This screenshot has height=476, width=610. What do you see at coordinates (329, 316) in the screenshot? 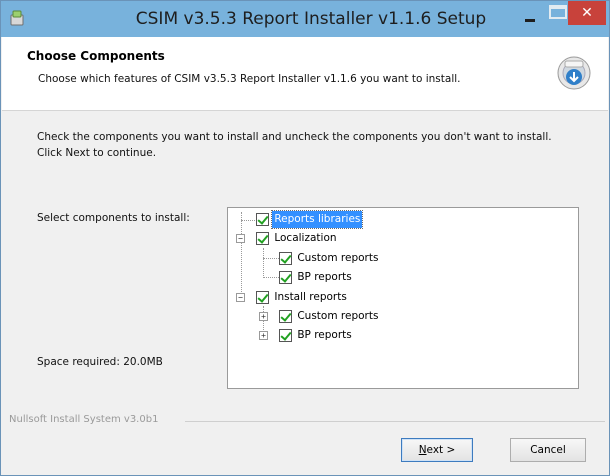
I see `component-install-custom-reports: Custom reports` at bounding box center [329, 316].